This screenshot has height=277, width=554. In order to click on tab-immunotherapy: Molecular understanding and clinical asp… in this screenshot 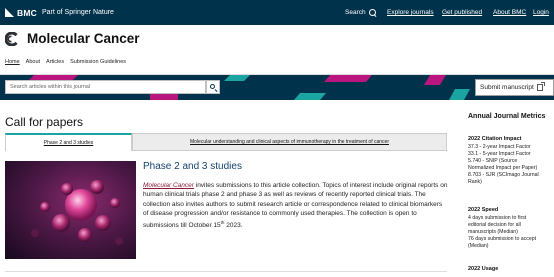, I will do `click(289, 142)`.